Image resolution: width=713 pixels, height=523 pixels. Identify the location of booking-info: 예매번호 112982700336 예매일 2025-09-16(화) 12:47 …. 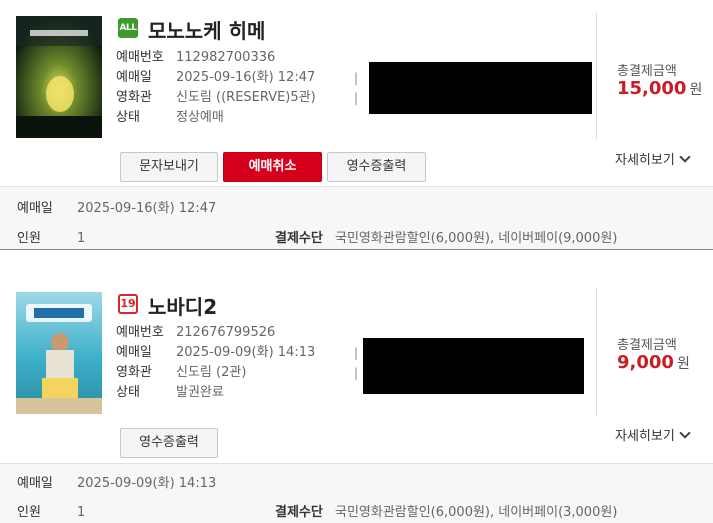
(216, 88).